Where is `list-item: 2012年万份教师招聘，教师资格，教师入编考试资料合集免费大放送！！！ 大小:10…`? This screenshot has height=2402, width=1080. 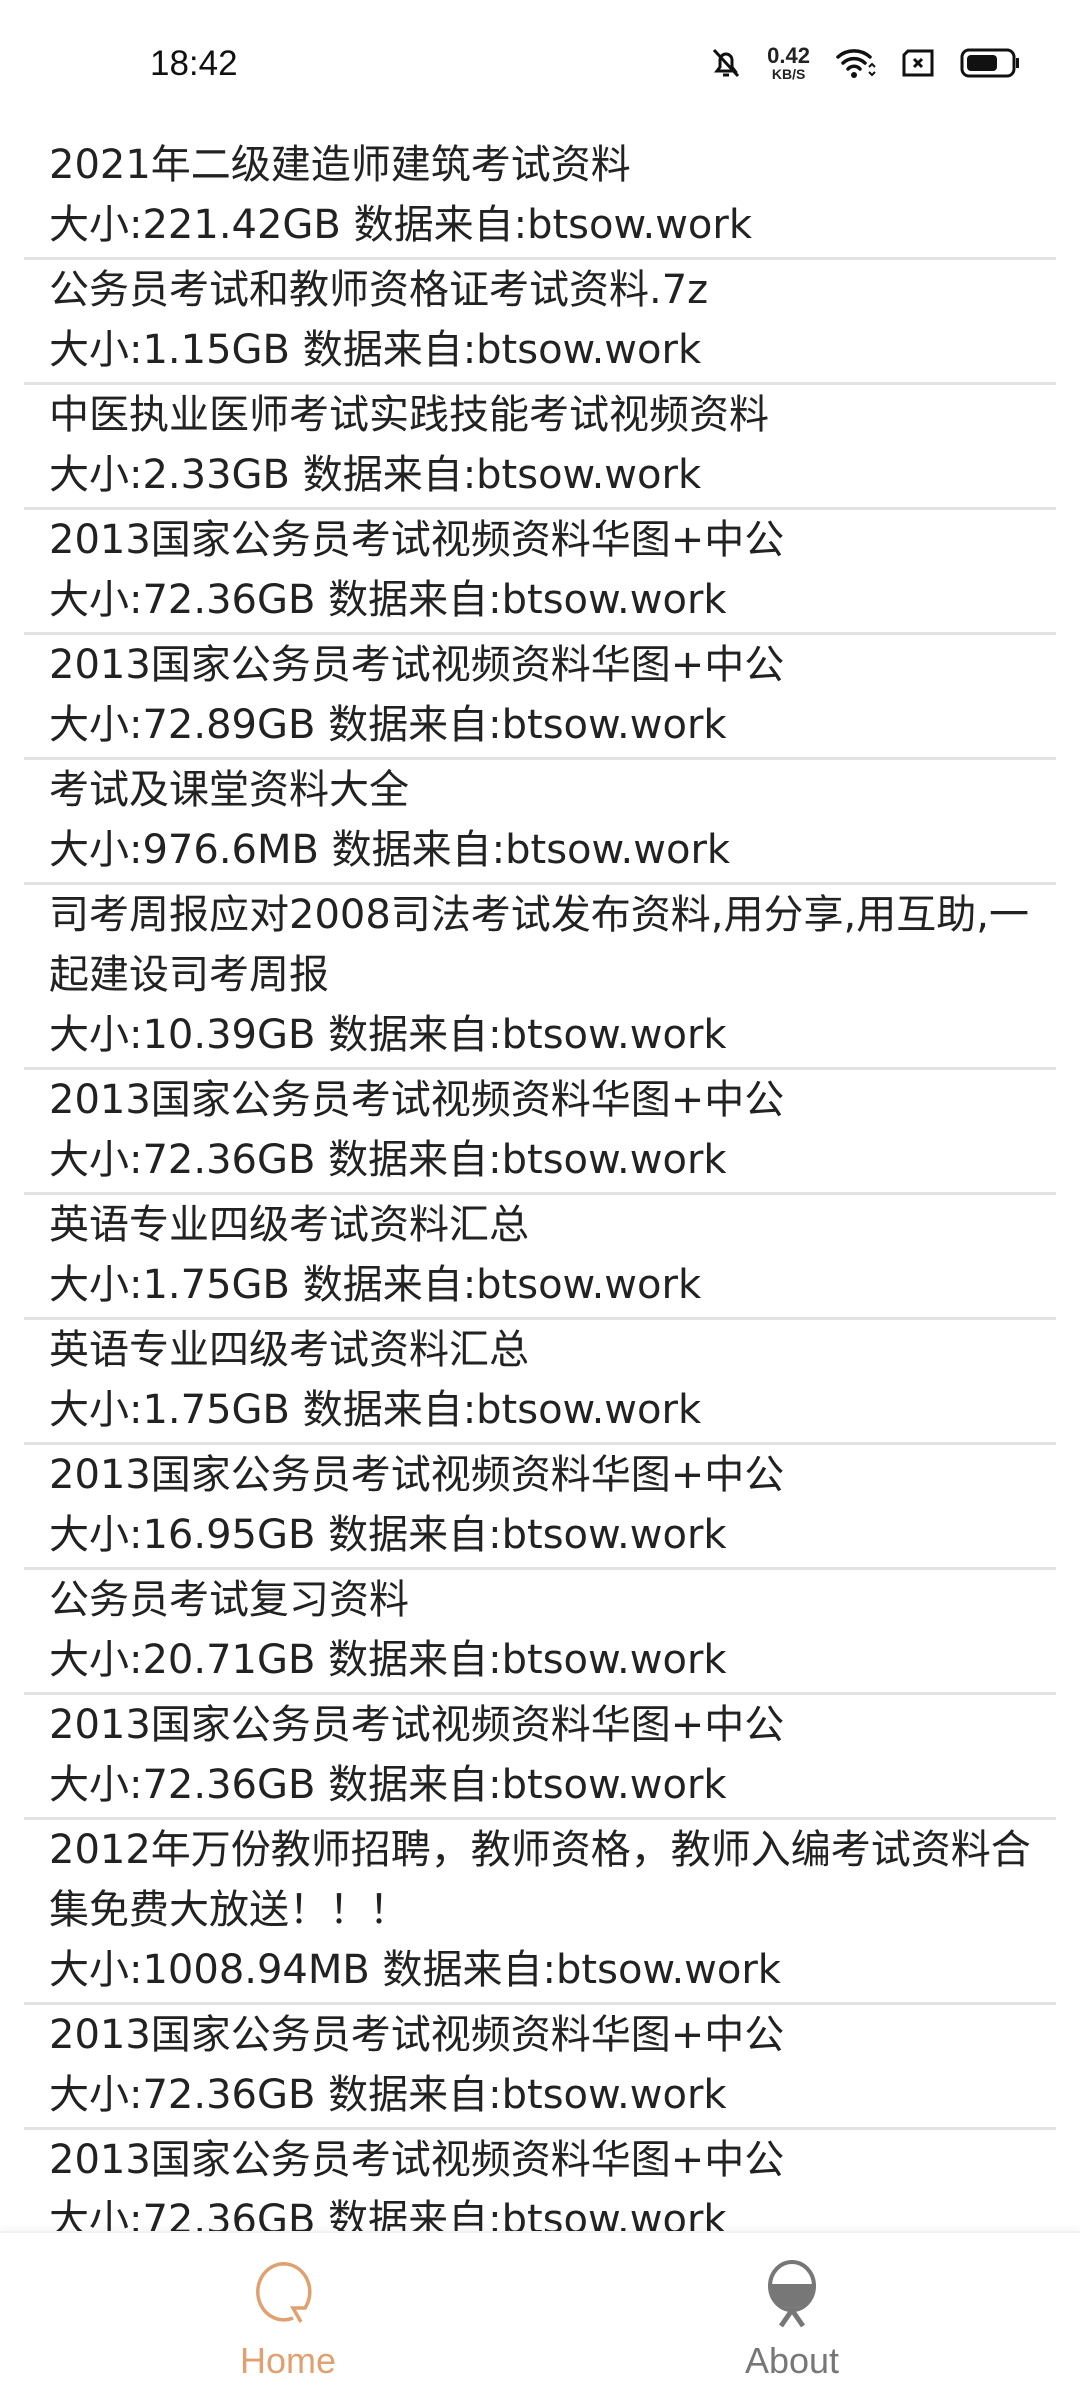
list-item: 2012年万份教师招聘，教师资格，教师入编考试资料合集免费大放送！！！ 大小:10… is located at coordinates (540, 1912).